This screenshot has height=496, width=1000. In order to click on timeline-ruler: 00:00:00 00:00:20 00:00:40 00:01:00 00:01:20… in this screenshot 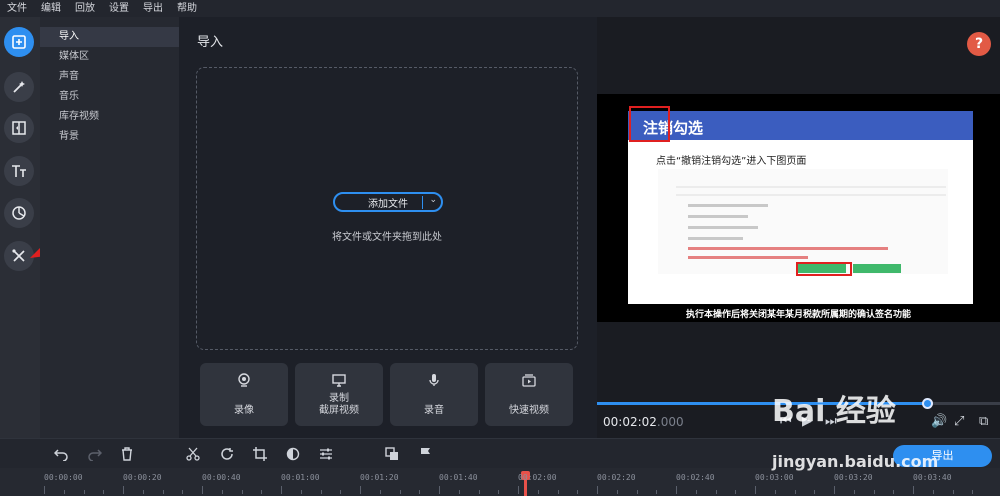, I will do `click(500, 482)`.